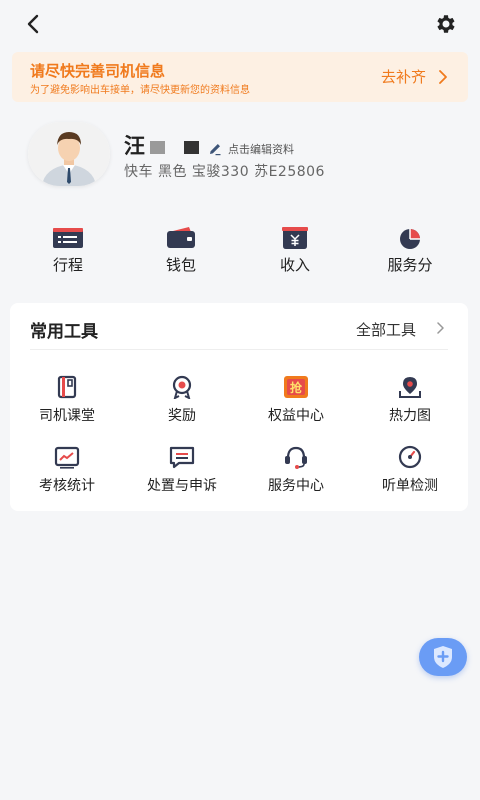  What do you see at coordinates (68, 251) in the screenshot?
I see `quick-action-trips: 行程` at bounding box center [68, 251].